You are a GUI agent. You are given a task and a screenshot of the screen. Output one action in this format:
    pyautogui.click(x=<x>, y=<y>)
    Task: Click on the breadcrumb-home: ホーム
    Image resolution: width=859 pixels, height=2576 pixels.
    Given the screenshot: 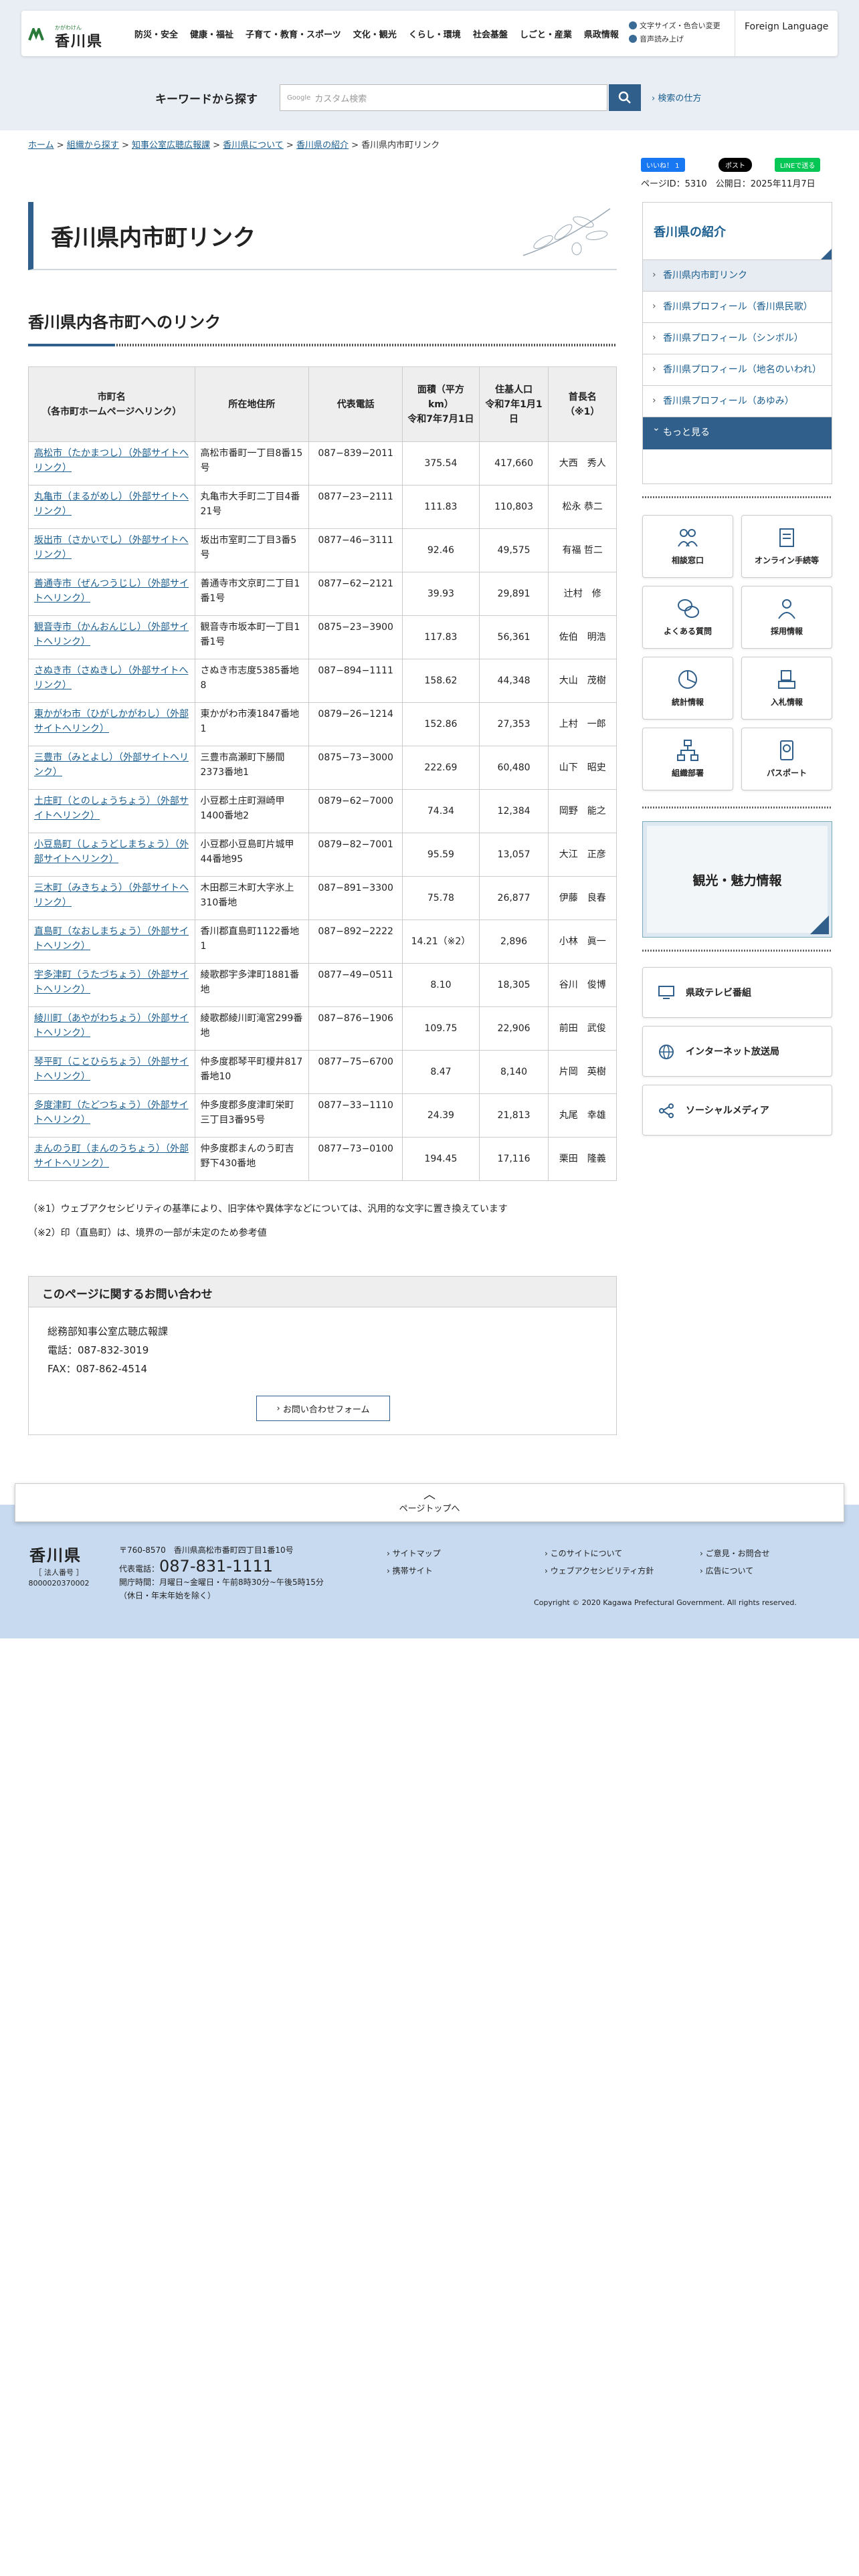 What is the action you would take?
    pyautogui.click(x=41, y=145)
    